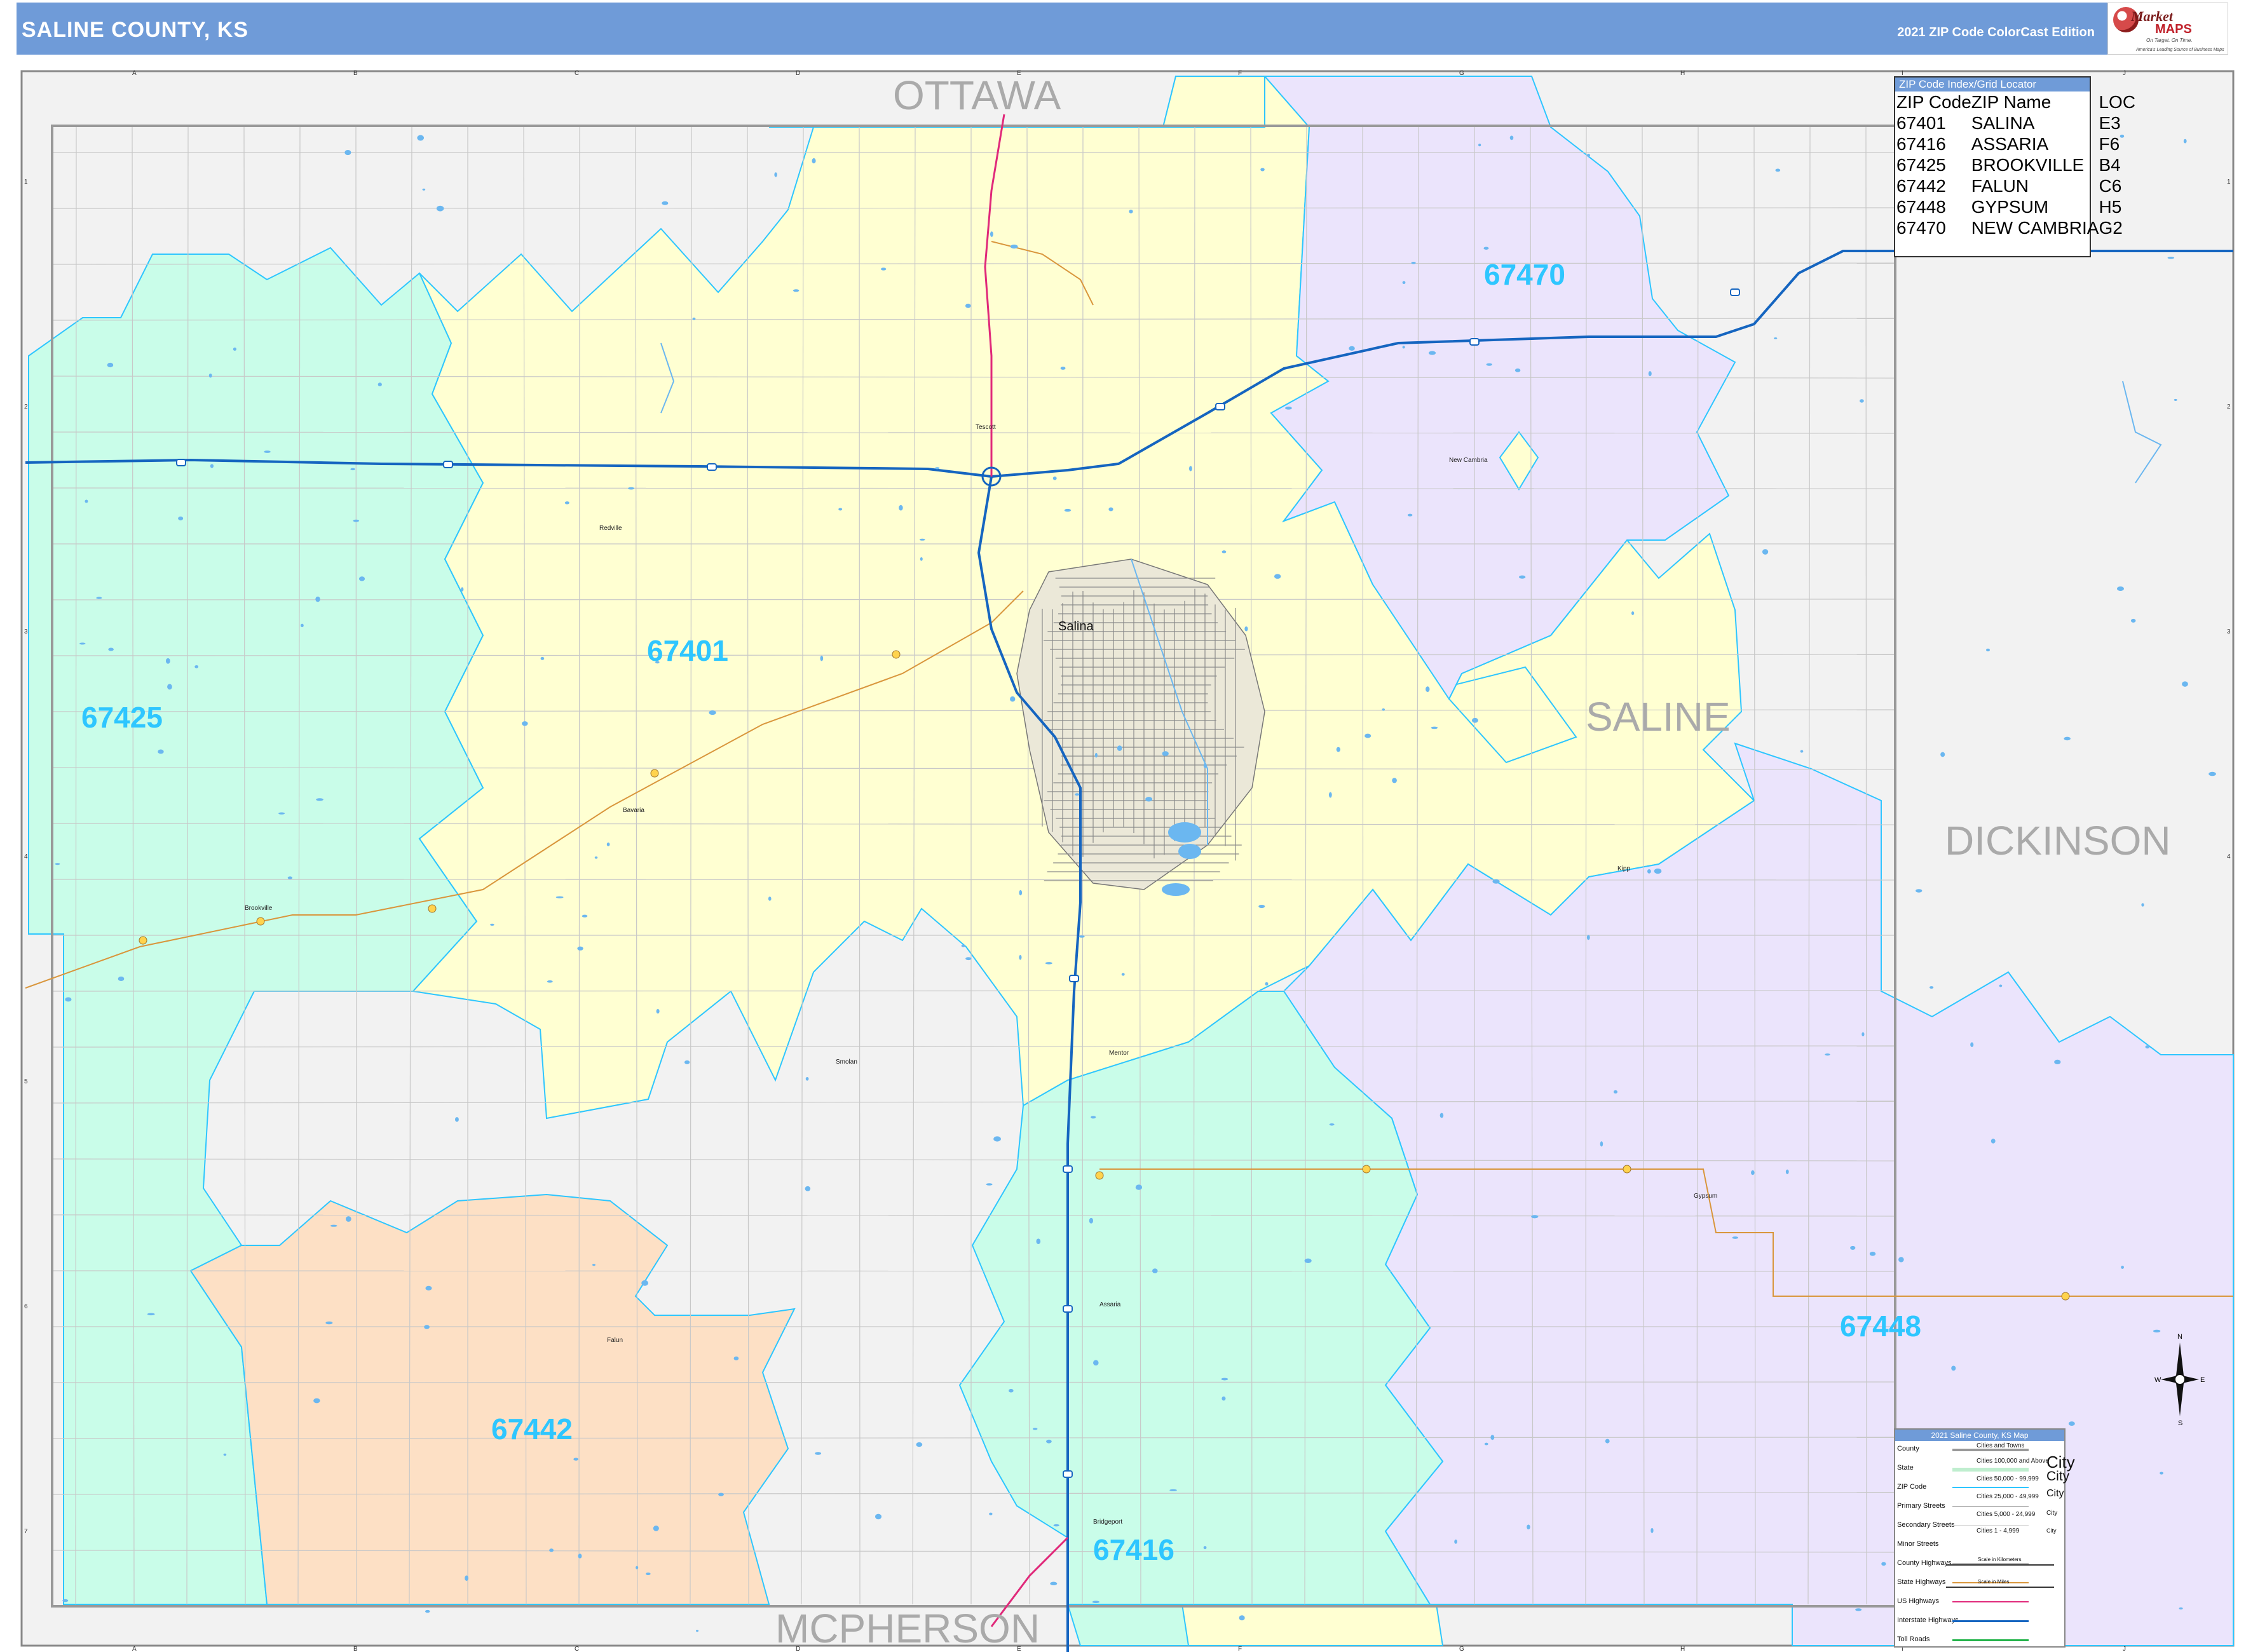 This screenshot has height=1652, width=2246. Describe the element at coordinates (1921, 186) in the screenshot. I see `zip-index-zip: 67442` at that location.